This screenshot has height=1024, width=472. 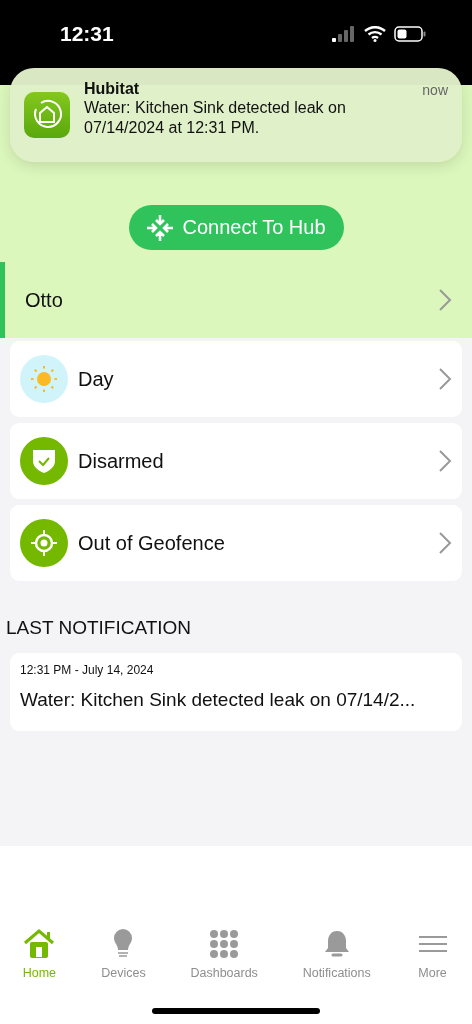 I want to click on mode-card: Day, so click(x=236, y=379).